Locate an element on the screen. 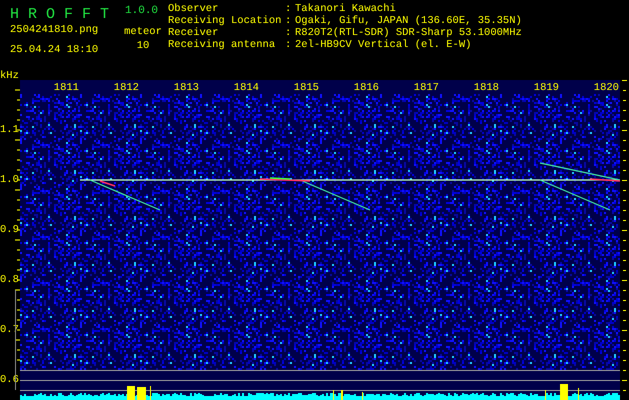  axis-label: 1818 is located at coordinates (486, 88).